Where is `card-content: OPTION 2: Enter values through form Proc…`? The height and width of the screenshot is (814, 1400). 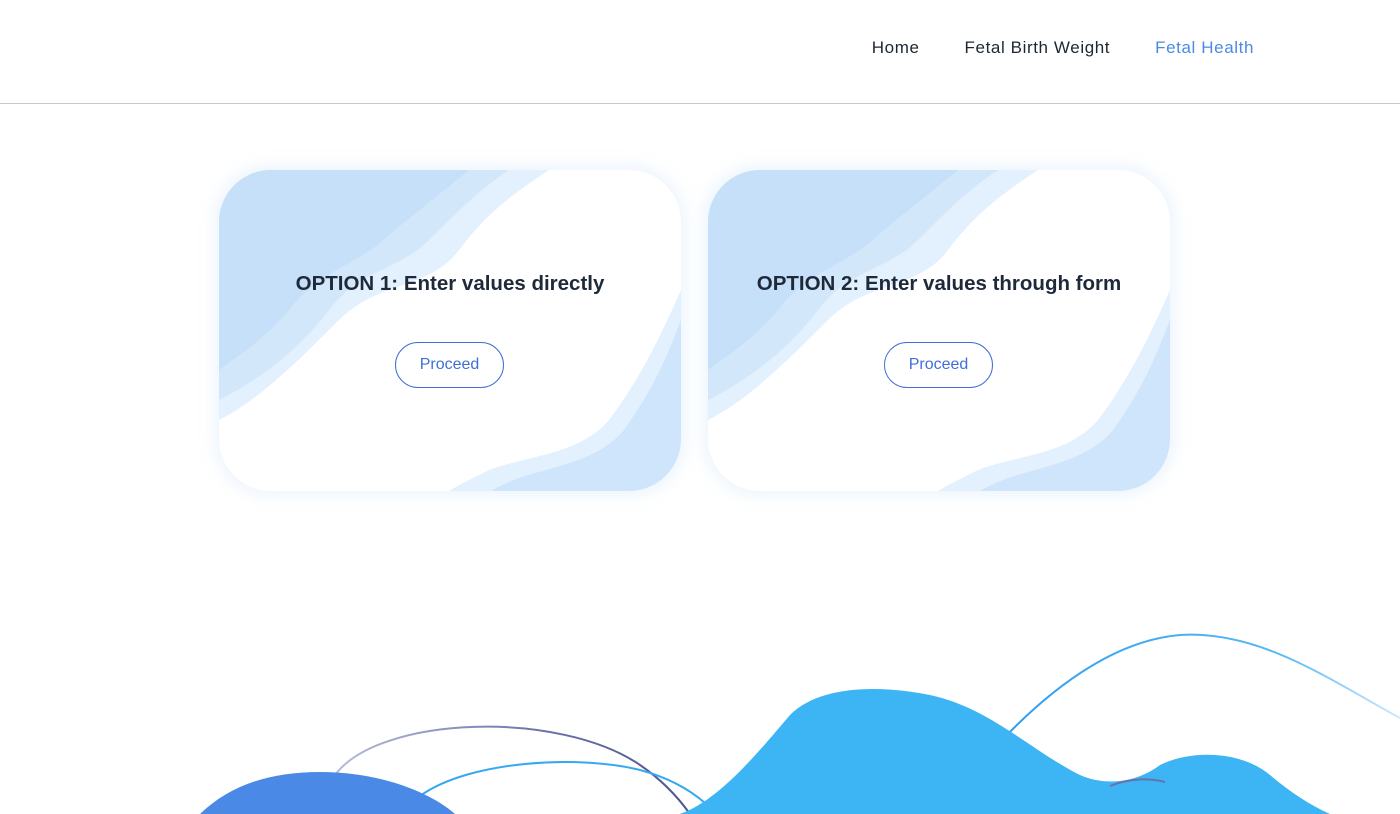
card-content: OPTION 2: Enter values through form Proc… is located at coordinates (939, 330).